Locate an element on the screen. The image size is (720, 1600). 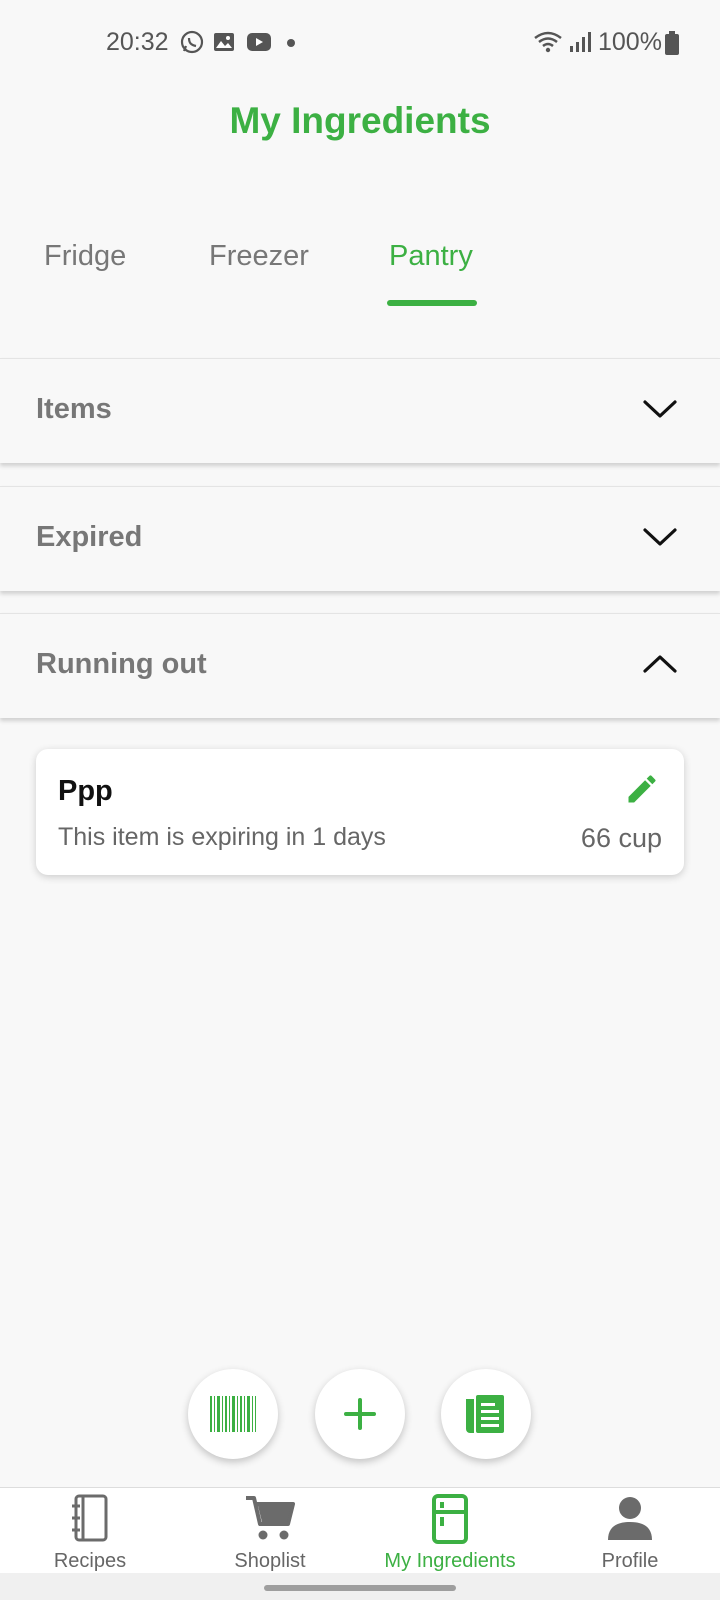
nav-profile: Profile is located at coordinates (630, 1531).